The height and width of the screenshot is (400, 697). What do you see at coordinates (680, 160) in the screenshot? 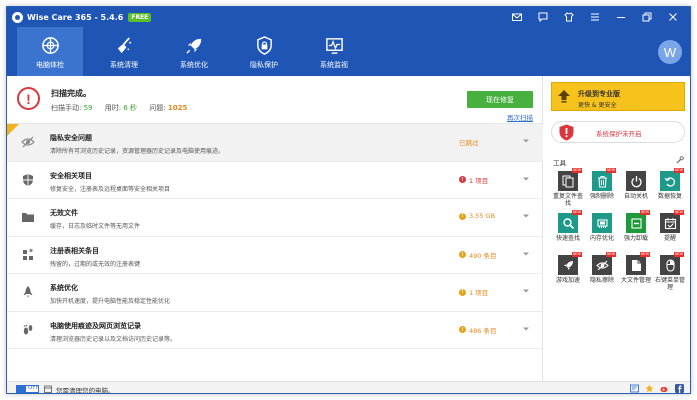
I see `wrench-icon` at bounding box center [680, 160].